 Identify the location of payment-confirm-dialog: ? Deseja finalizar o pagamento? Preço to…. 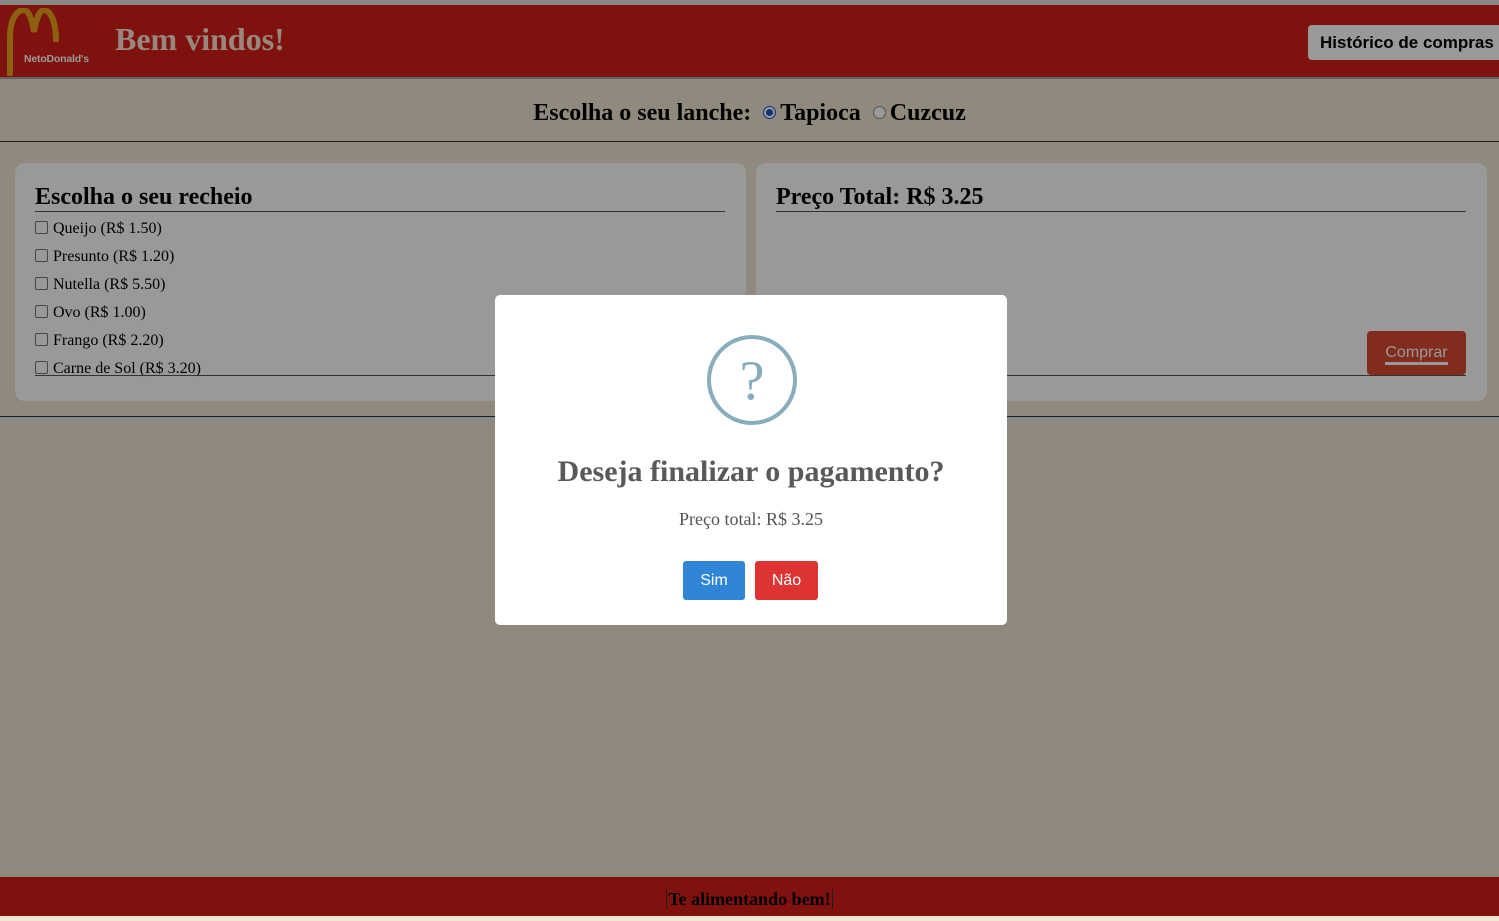
(751, 460).